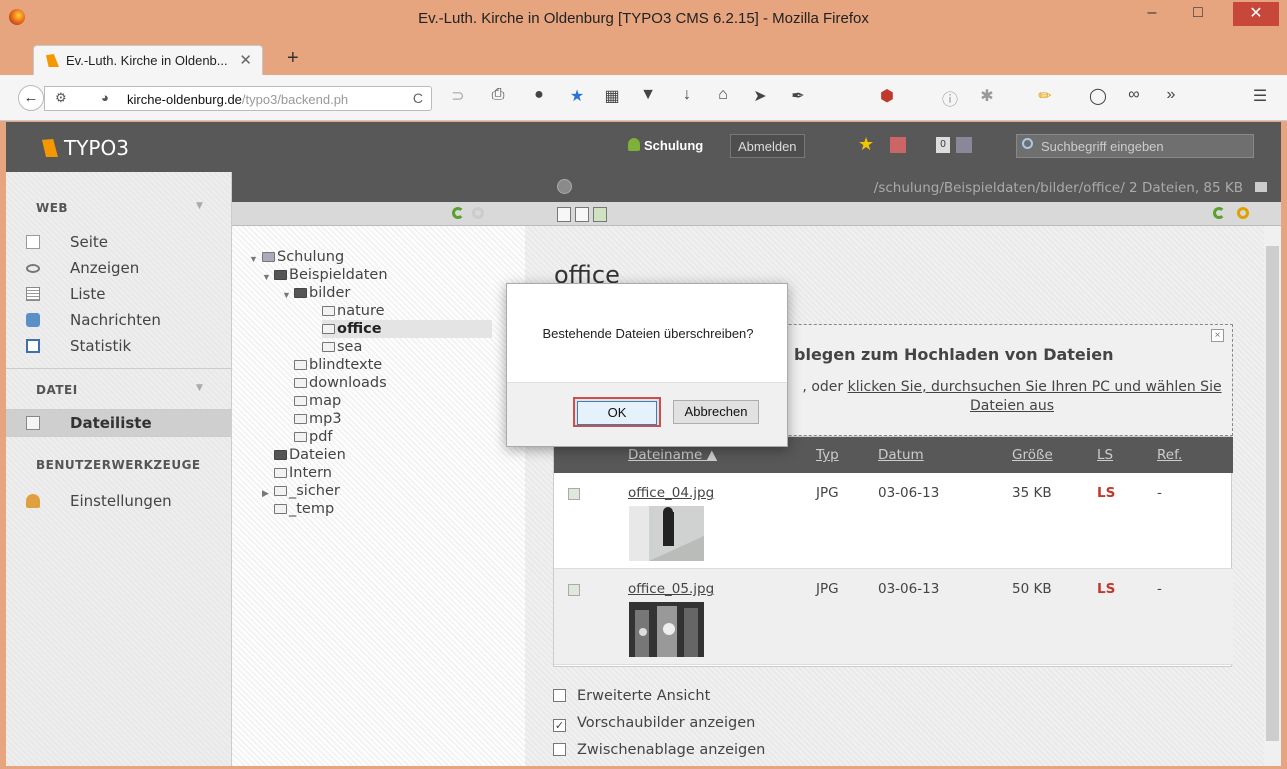 The width and height of the screenshot is (1287, 769). I want to click on cancel-button: Abbrechen, so click(716, 412).